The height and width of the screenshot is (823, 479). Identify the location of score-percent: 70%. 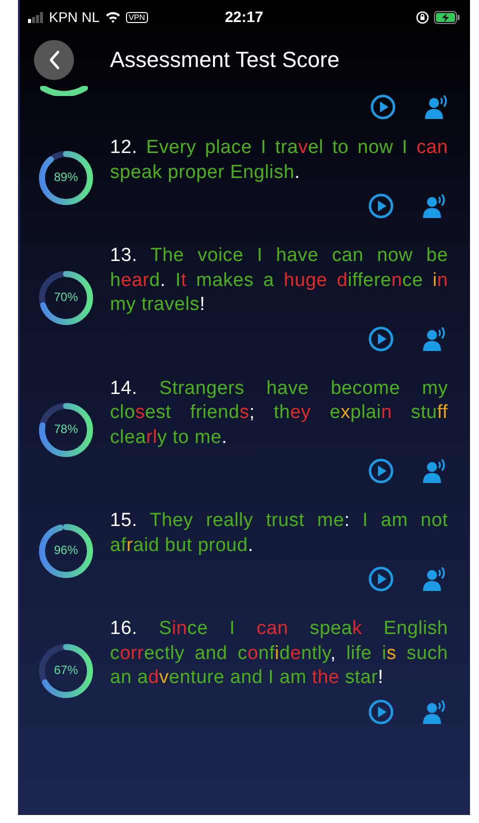
(66, 297).